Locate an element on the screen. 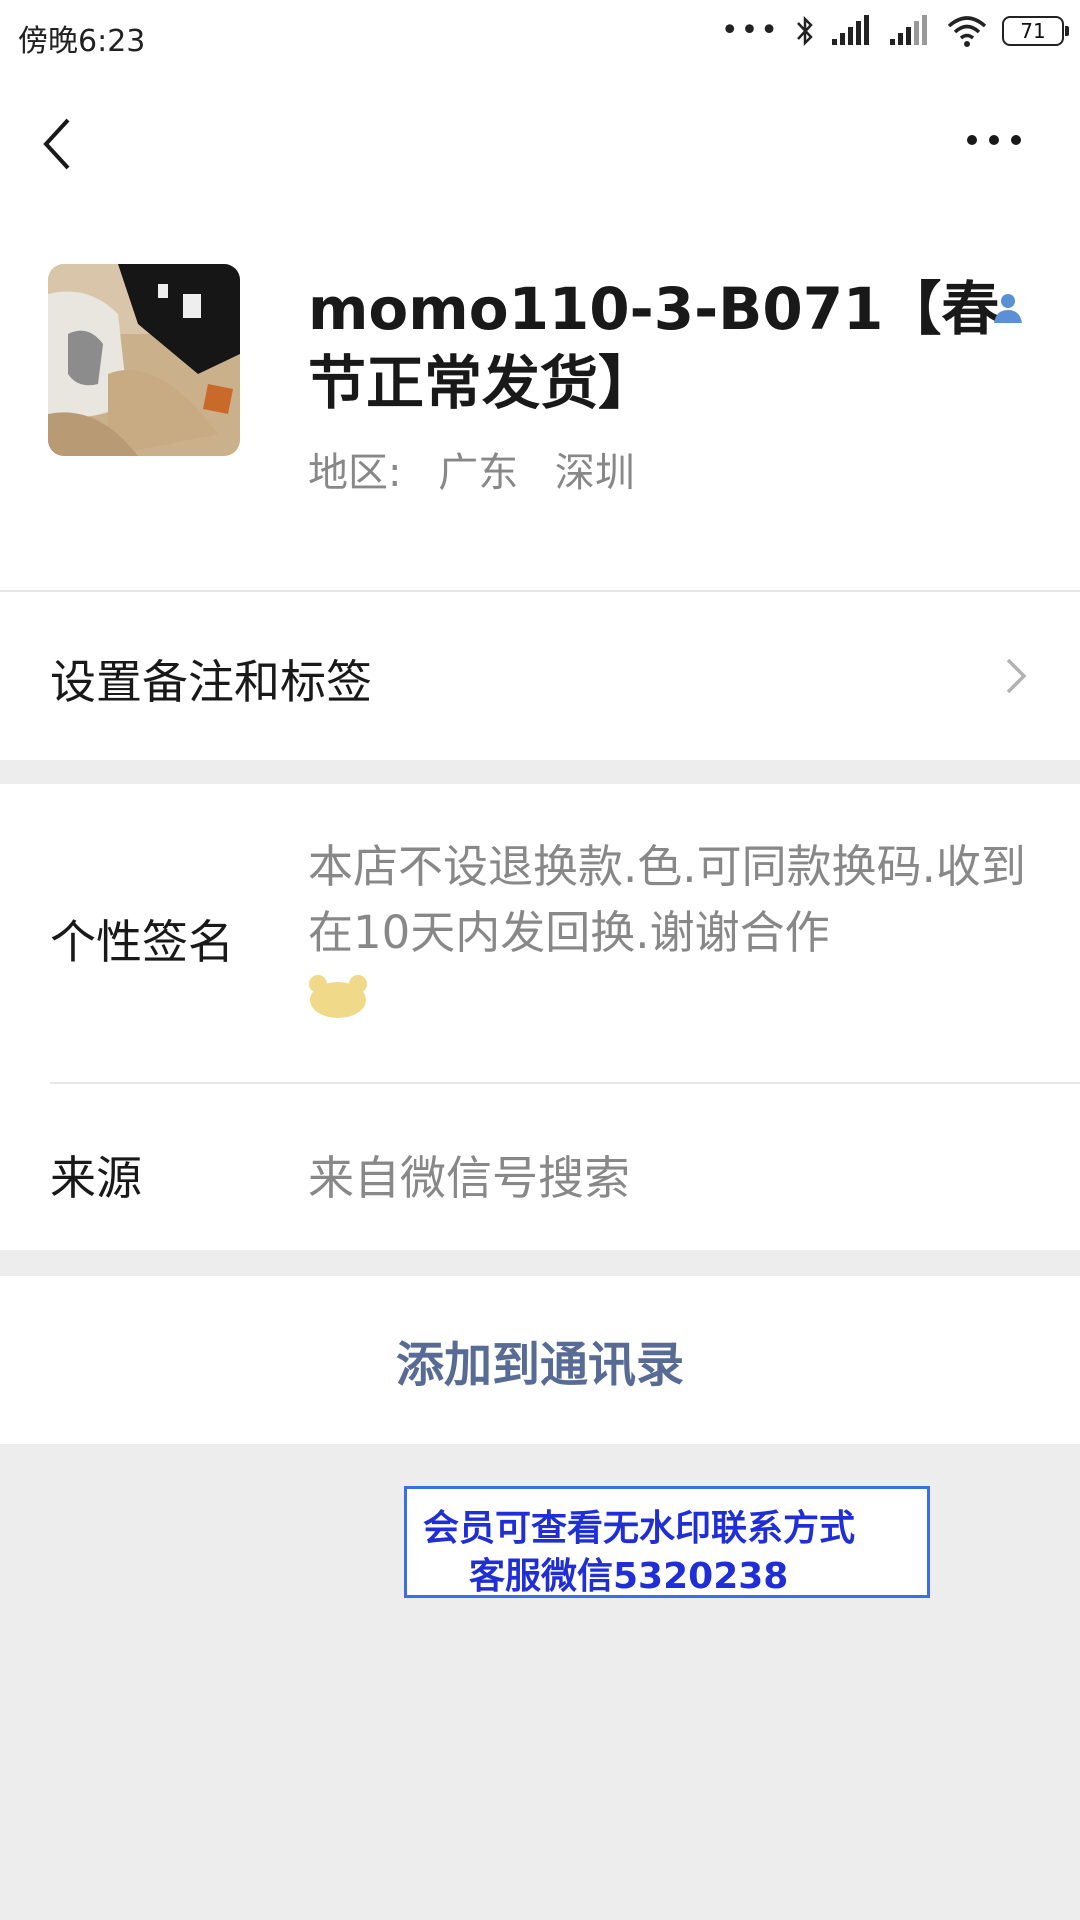 The width and height of the screenshot is (1080, 1920). back-icon is located at coordinates (58, 144).